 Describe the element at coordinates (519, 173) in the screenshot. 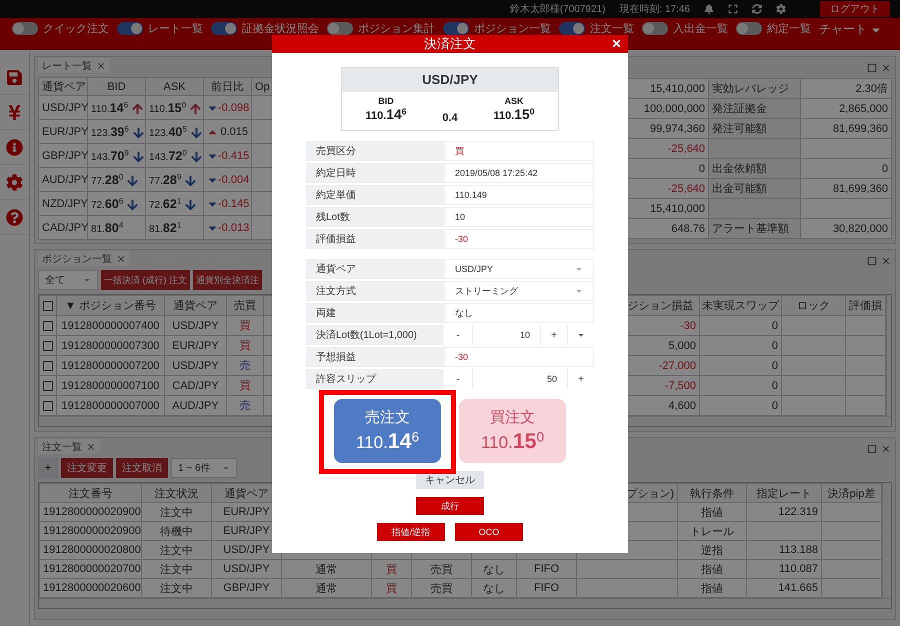

I see `field-value: 2019/05/08 17:25:42` at that location.